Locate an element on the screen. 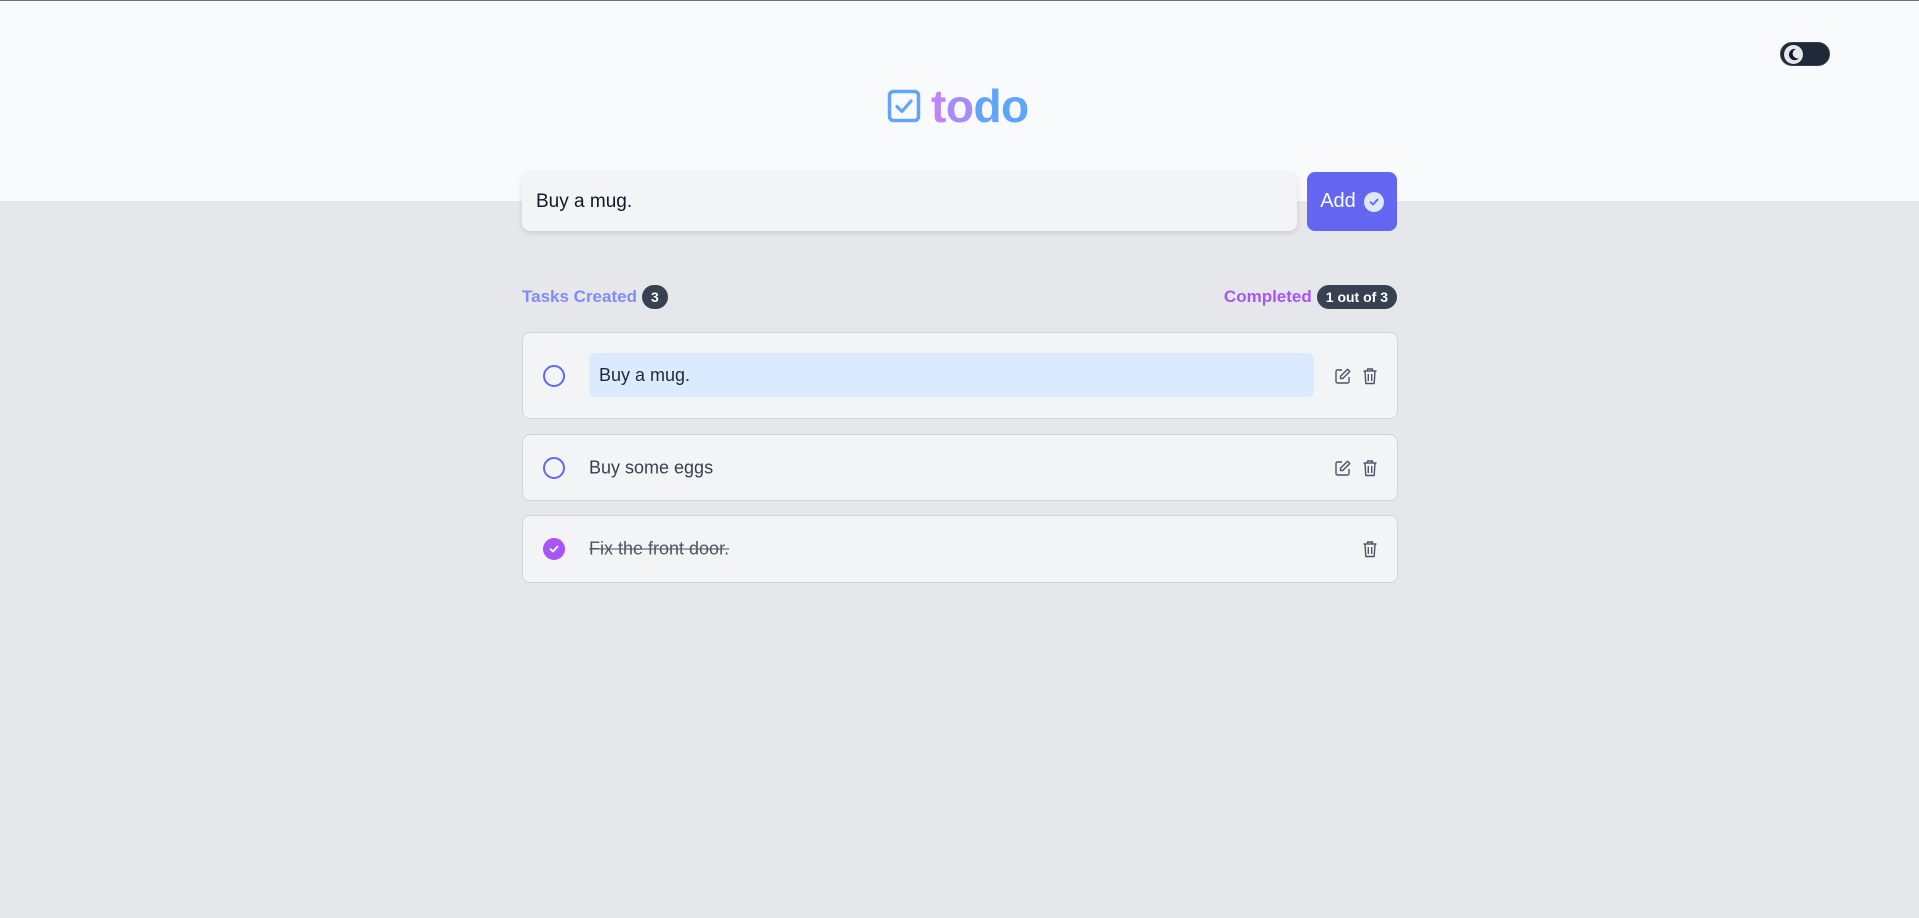 This screenshot has height=918, width=1919. tasks-created-stat: Tasks Created 3 is located at coordinates (595, 297).